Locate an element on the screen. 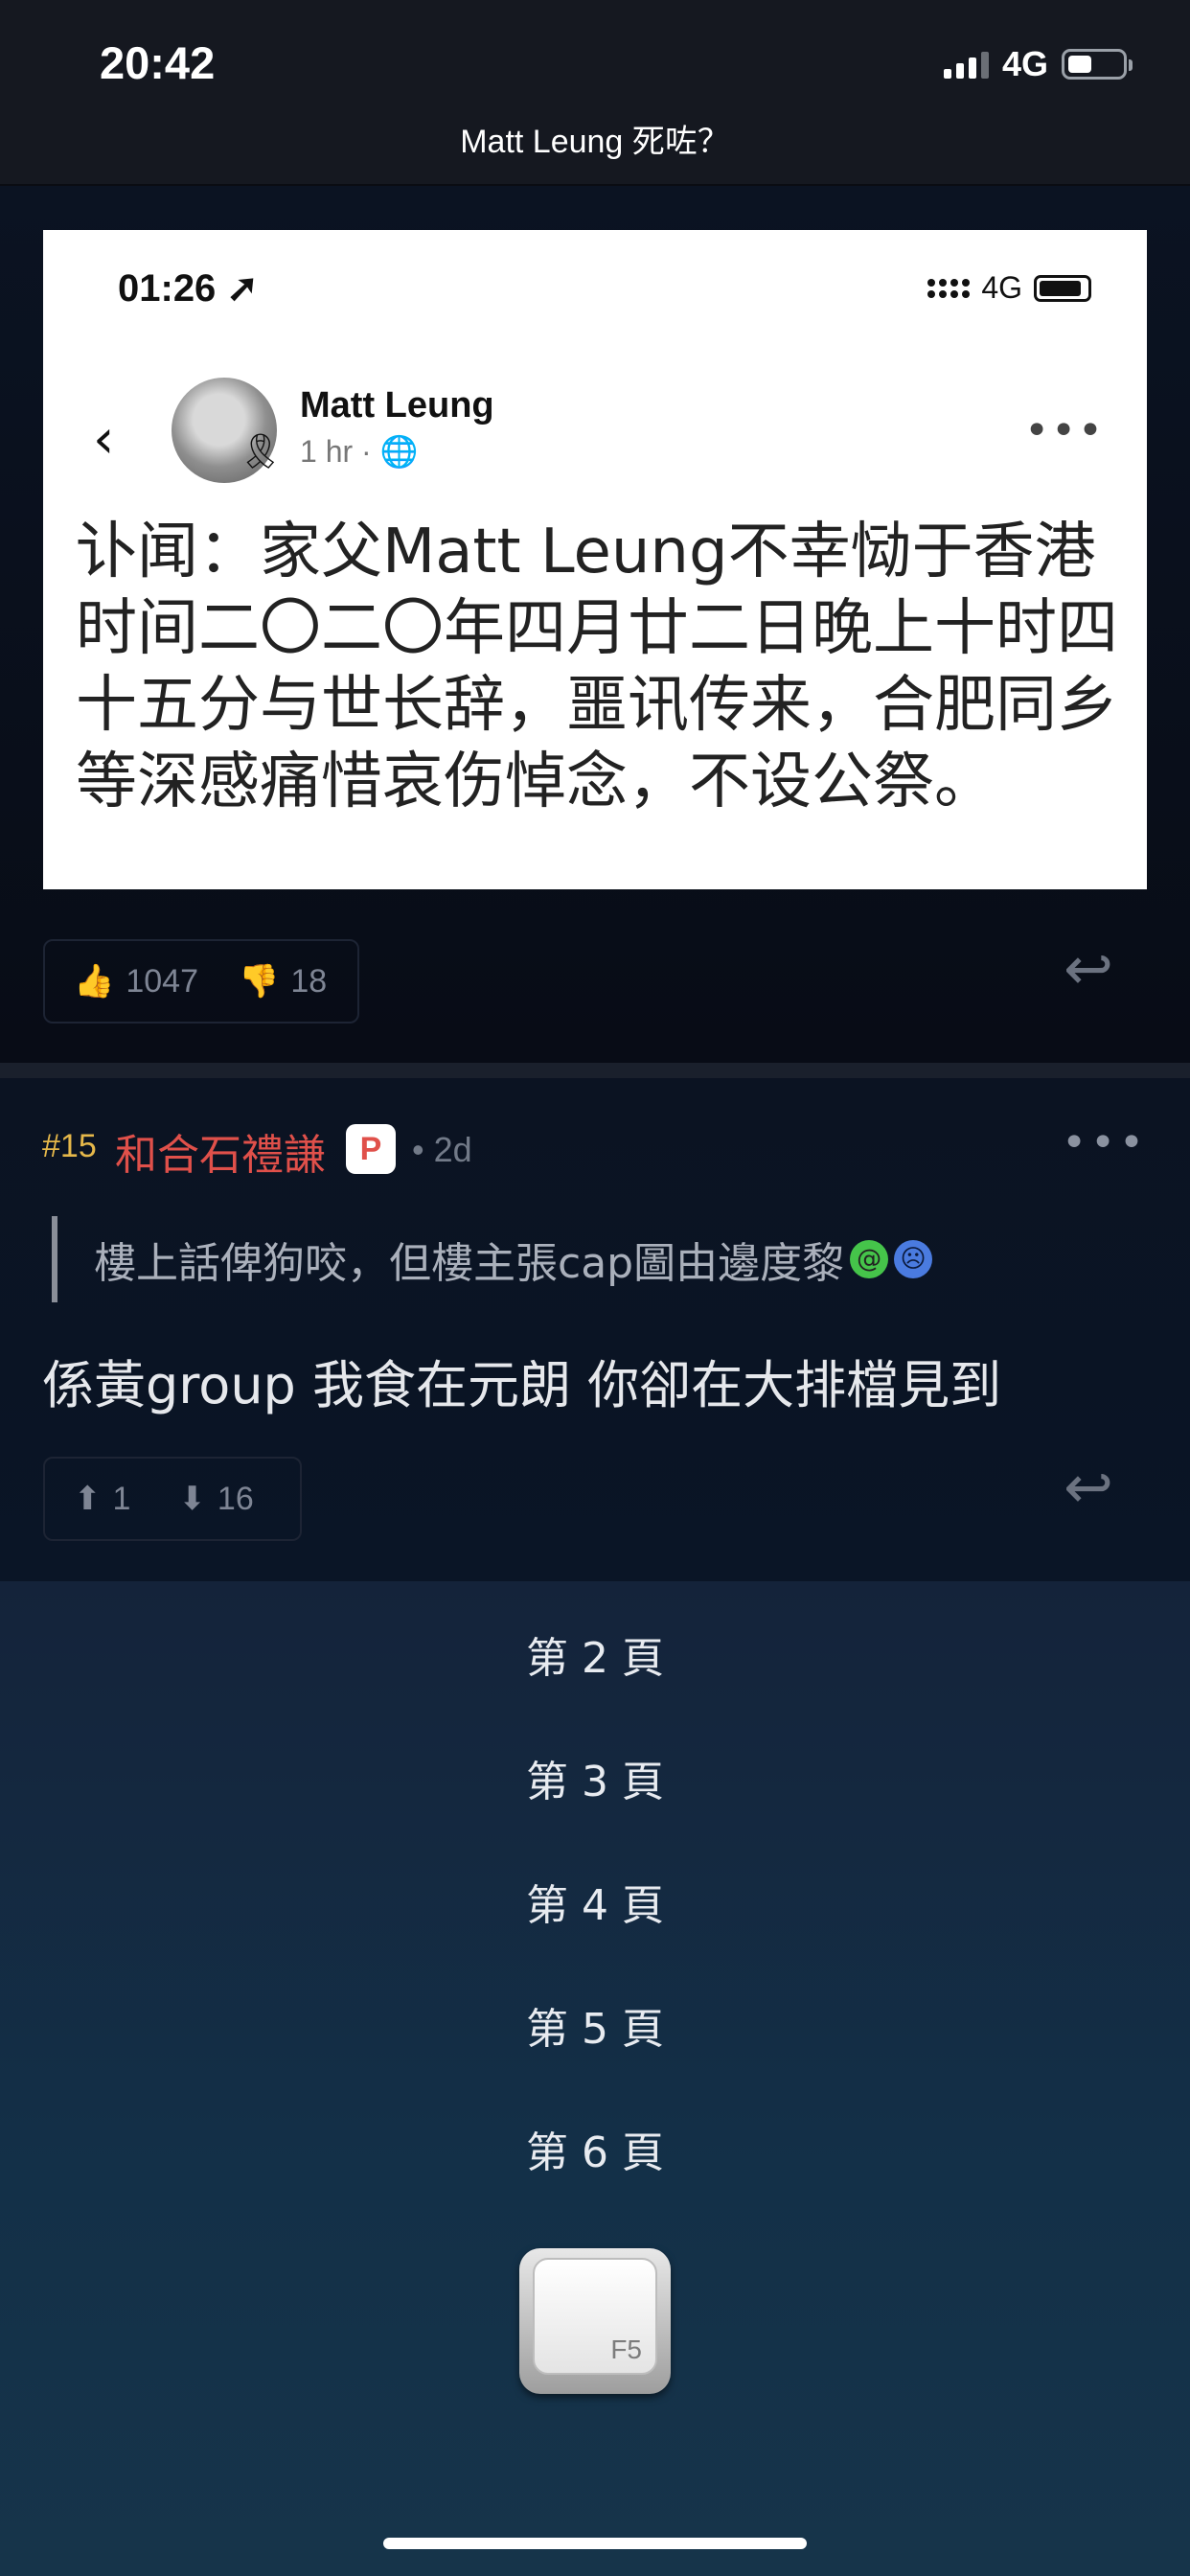  network-type: 4G is located at coordinates (1025, 63).